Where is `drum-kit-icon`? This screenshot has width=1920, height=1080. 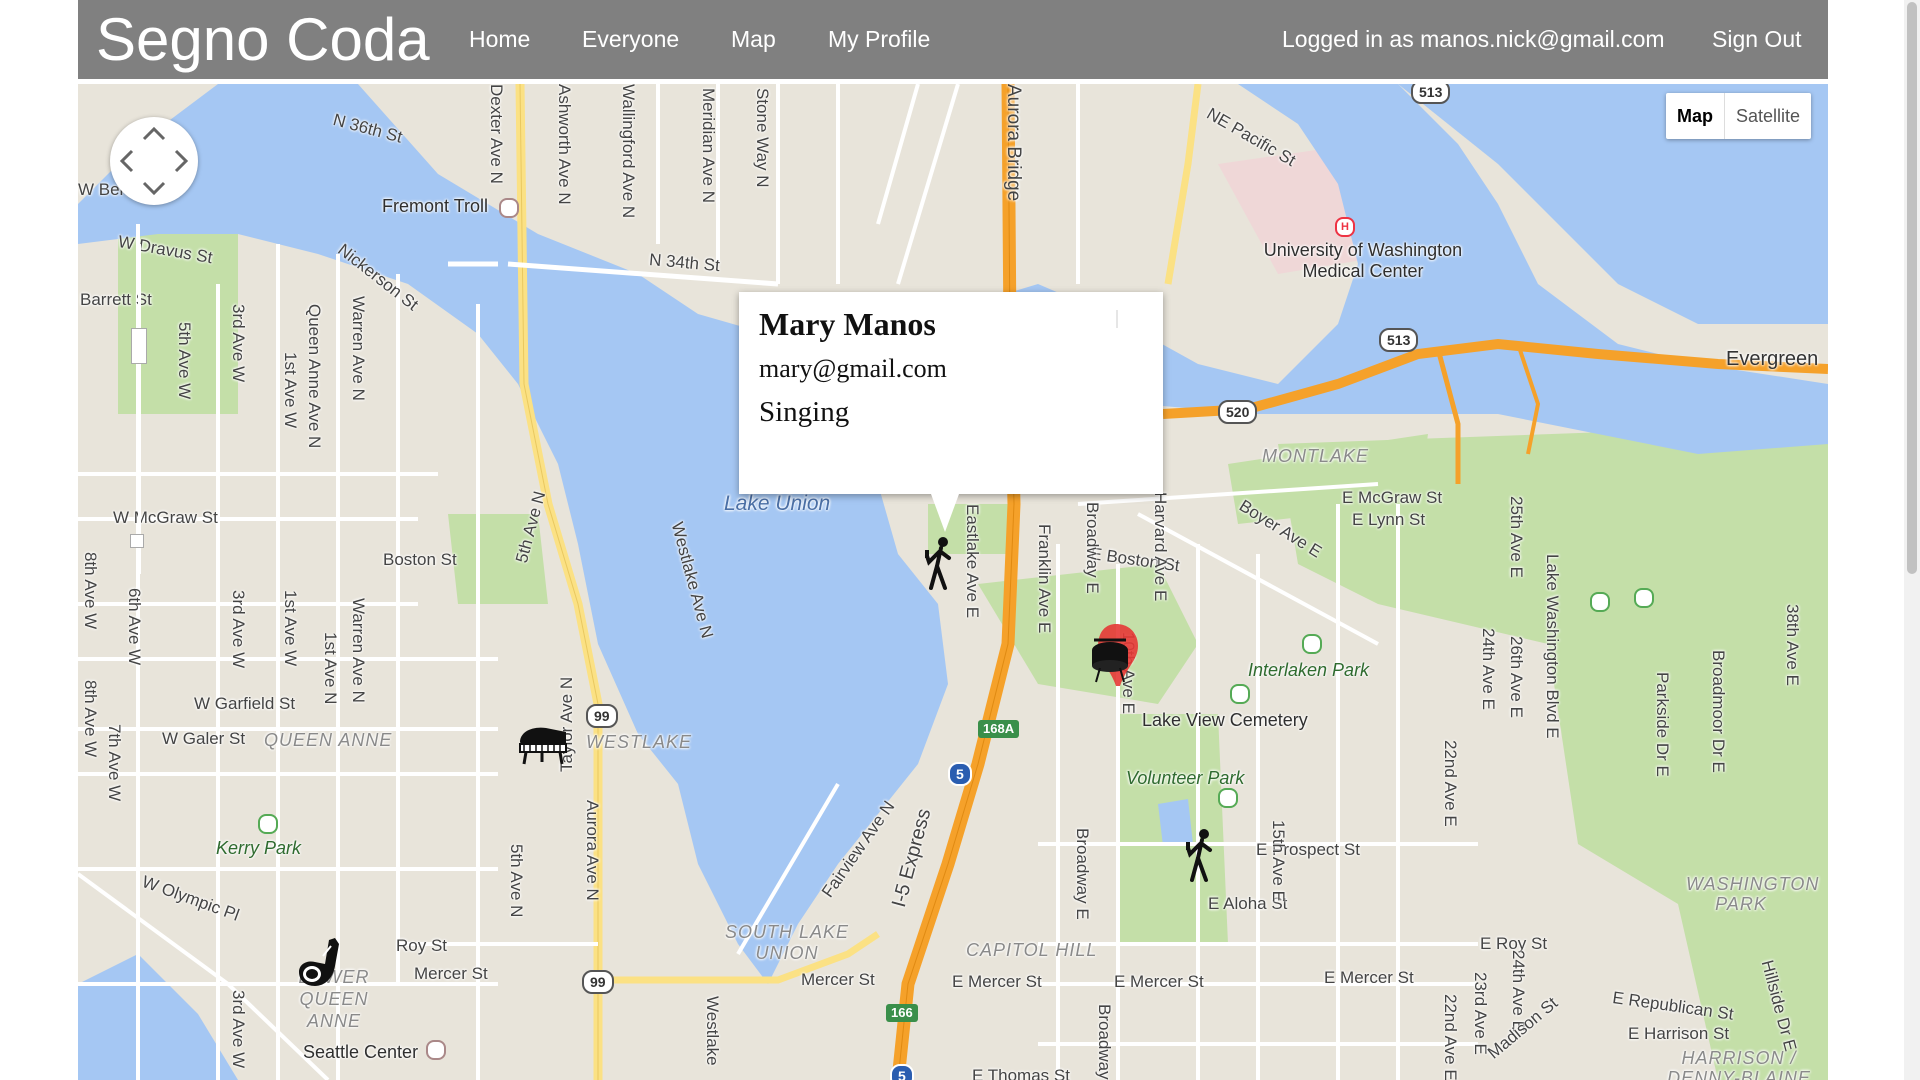 drum-kit-icon is located at coordinates (1115, 655).